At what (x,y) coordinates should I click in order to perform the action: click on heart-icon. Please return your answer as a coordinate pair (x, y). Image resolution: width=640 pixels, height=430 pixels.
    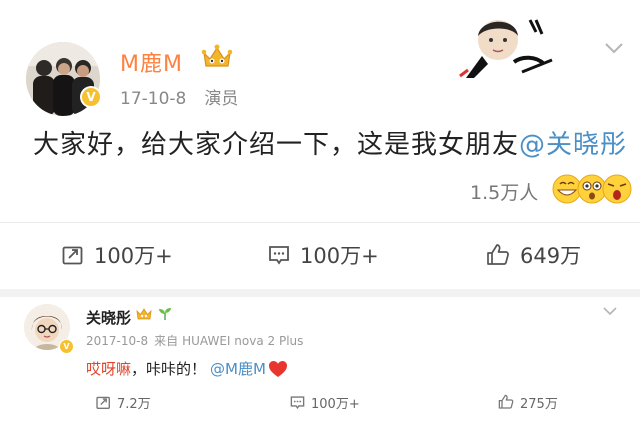
    Looking at the image, I should click on (277, 368).